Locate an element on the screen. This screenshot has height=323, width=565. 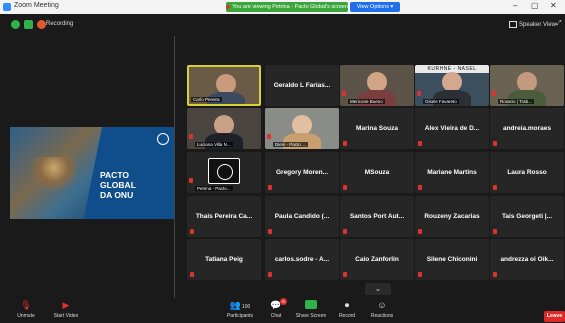
start-video-button: ▶ Start Video is located at coordinates (66, 311).